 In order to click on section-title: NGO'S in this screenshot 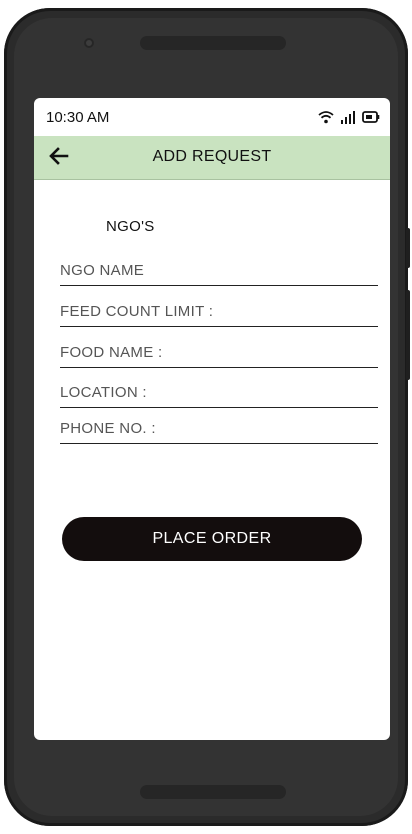, I will do `click(130, 226)`.